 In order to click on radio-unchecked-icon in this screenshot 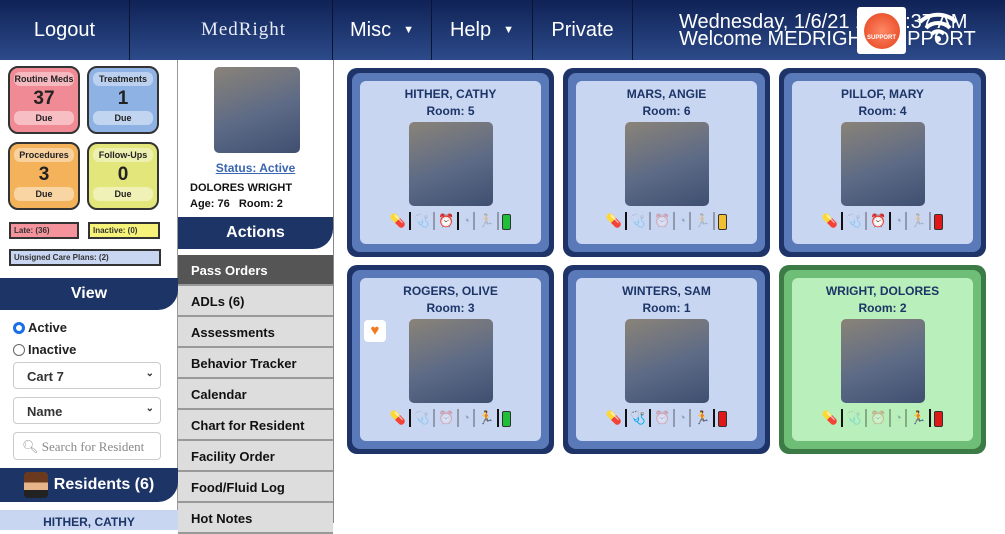, I will do `click(19, 349)`.